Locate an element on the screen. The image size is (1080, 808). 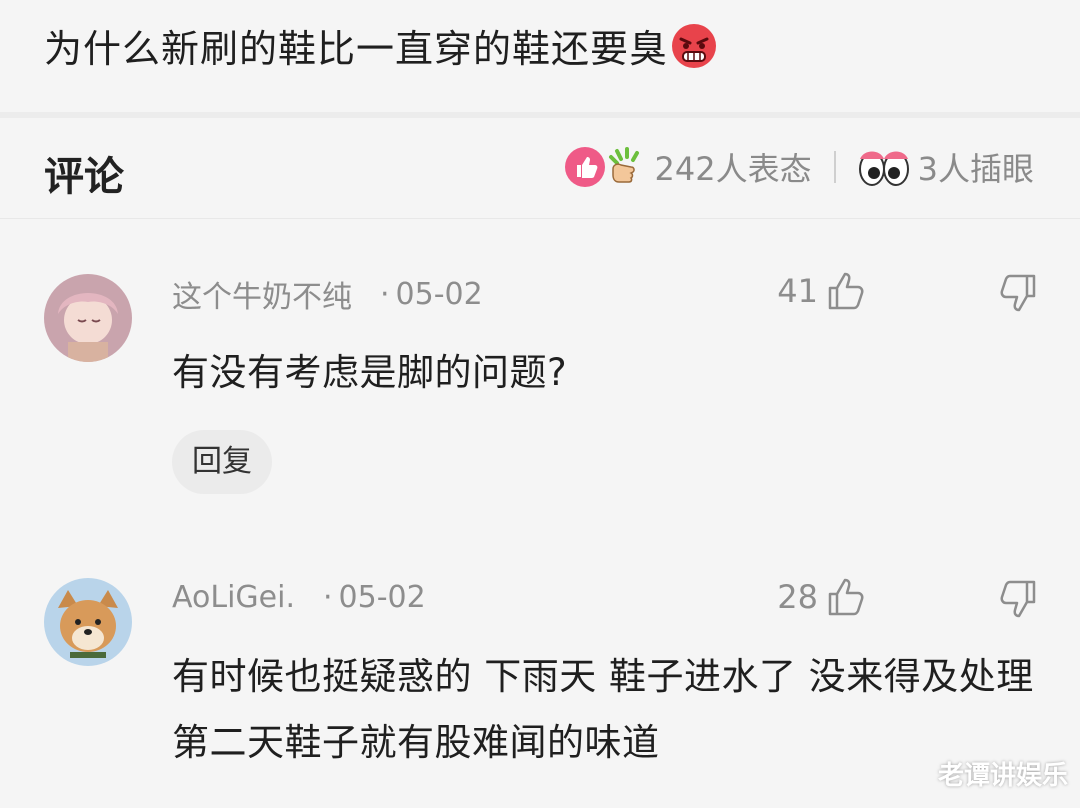
comments-header: 评论 242人表态 3人插眼 is located at coordinates (540, 168).